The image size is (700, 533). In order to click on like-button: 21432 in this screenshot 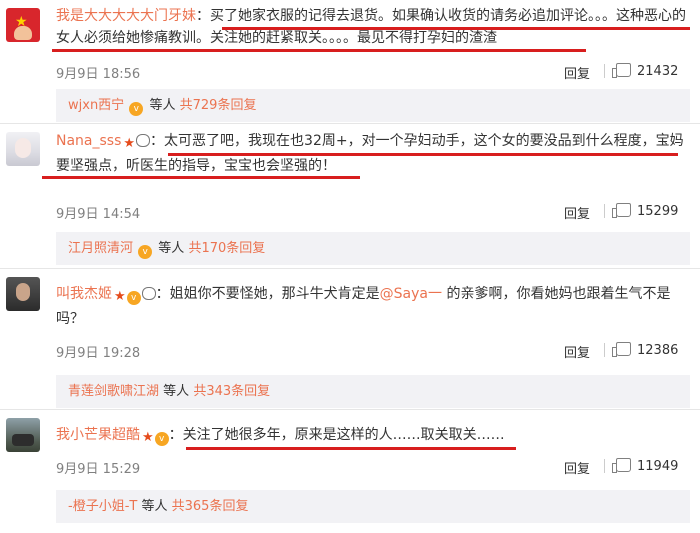, I will do `click(645, 71)`.